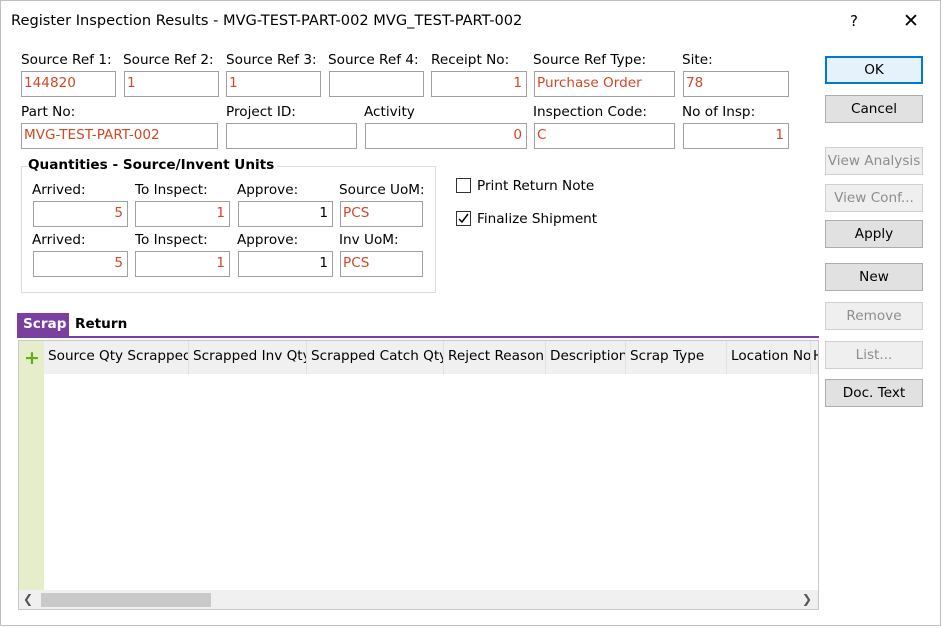 Image resolution: width=943 pixels, height=628 pixels. I want to click on source-ref4-label: Source Ref 4:, so click(373, 60).